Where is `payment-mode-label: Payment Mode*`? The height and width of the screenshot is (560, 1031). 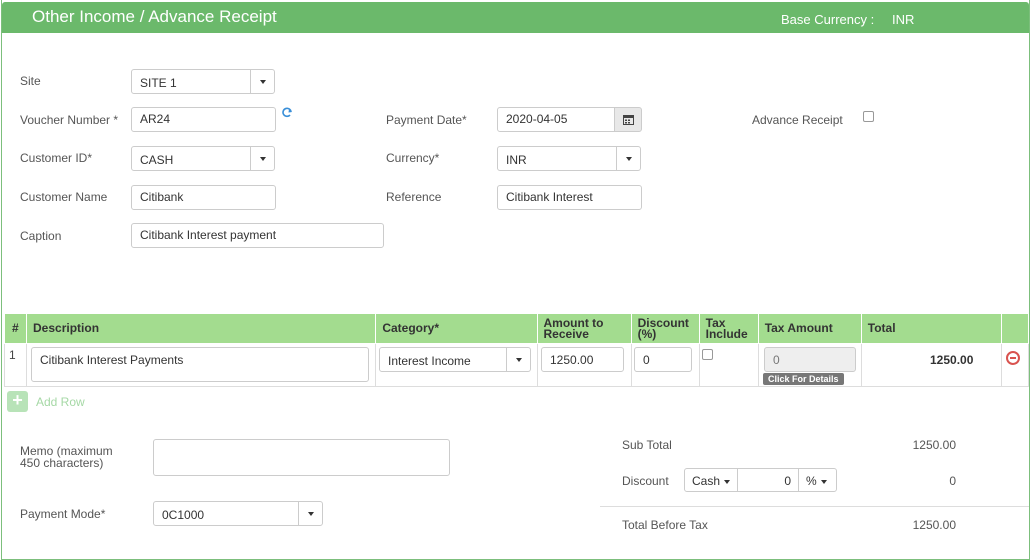
payment-mode-label: Payment Mode* is located at coordinates (63, 514).